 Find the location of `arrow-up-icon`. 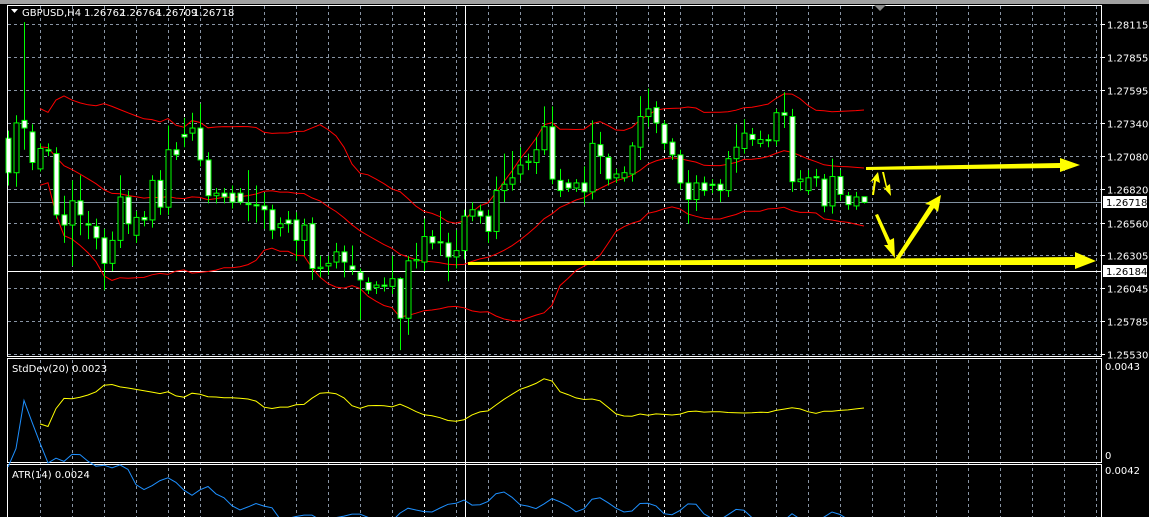

arrow-up-icon is located at coordinates (917, 229).